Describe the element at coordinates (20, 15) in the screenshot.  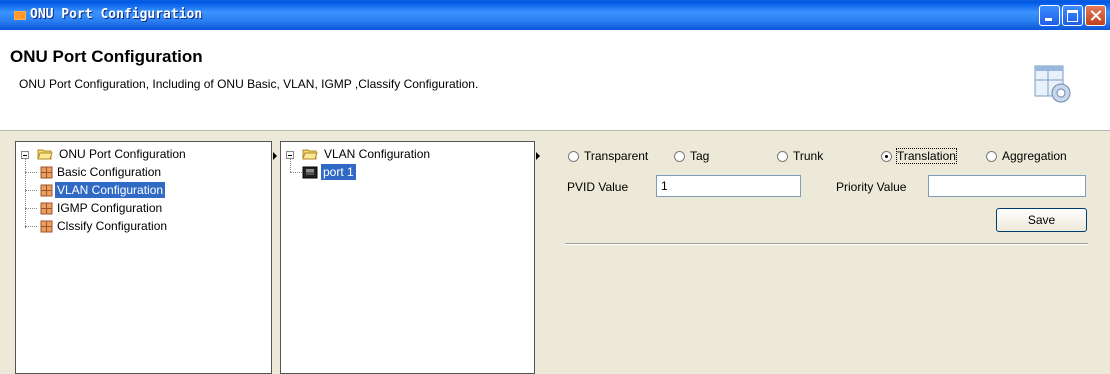
I see `app-icon` at that location.